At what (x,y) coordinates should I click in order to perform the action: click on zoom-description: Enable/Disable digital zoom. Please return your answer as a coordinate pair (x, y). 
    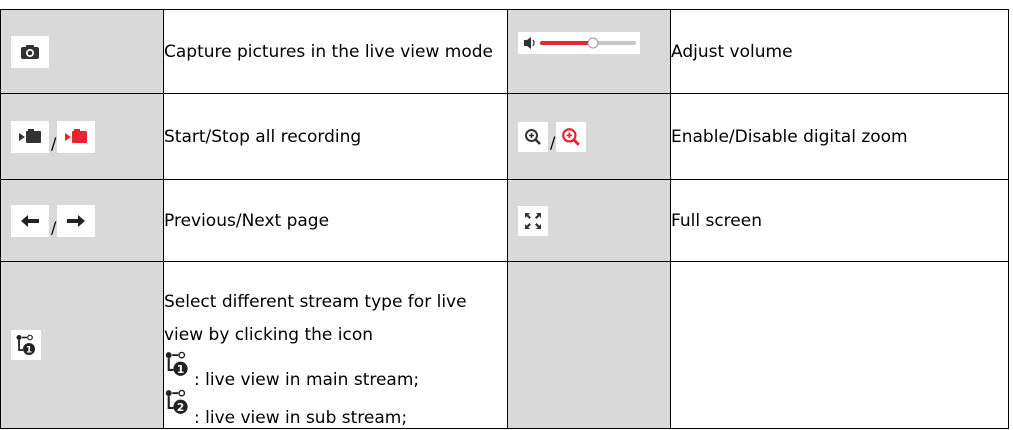
    Looking at the image, I should click on (789, 136).